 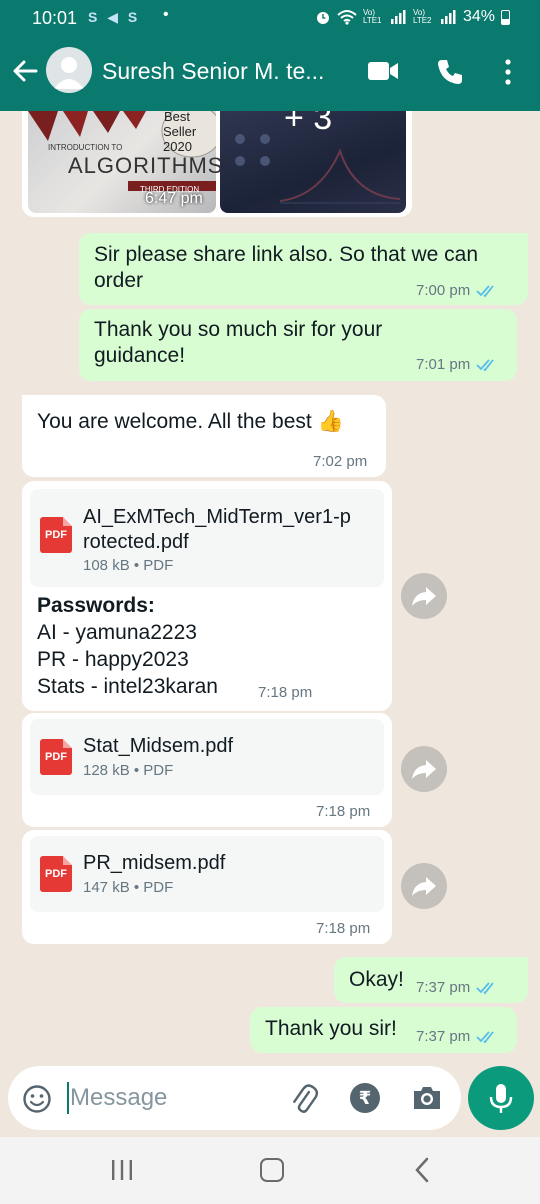 What do you see at coordinates (217, 517) in the screenshot?
I see `document-name-line1: AI_ExMTech_MidTerm_ver1-p` at bounding box center [217, 517].